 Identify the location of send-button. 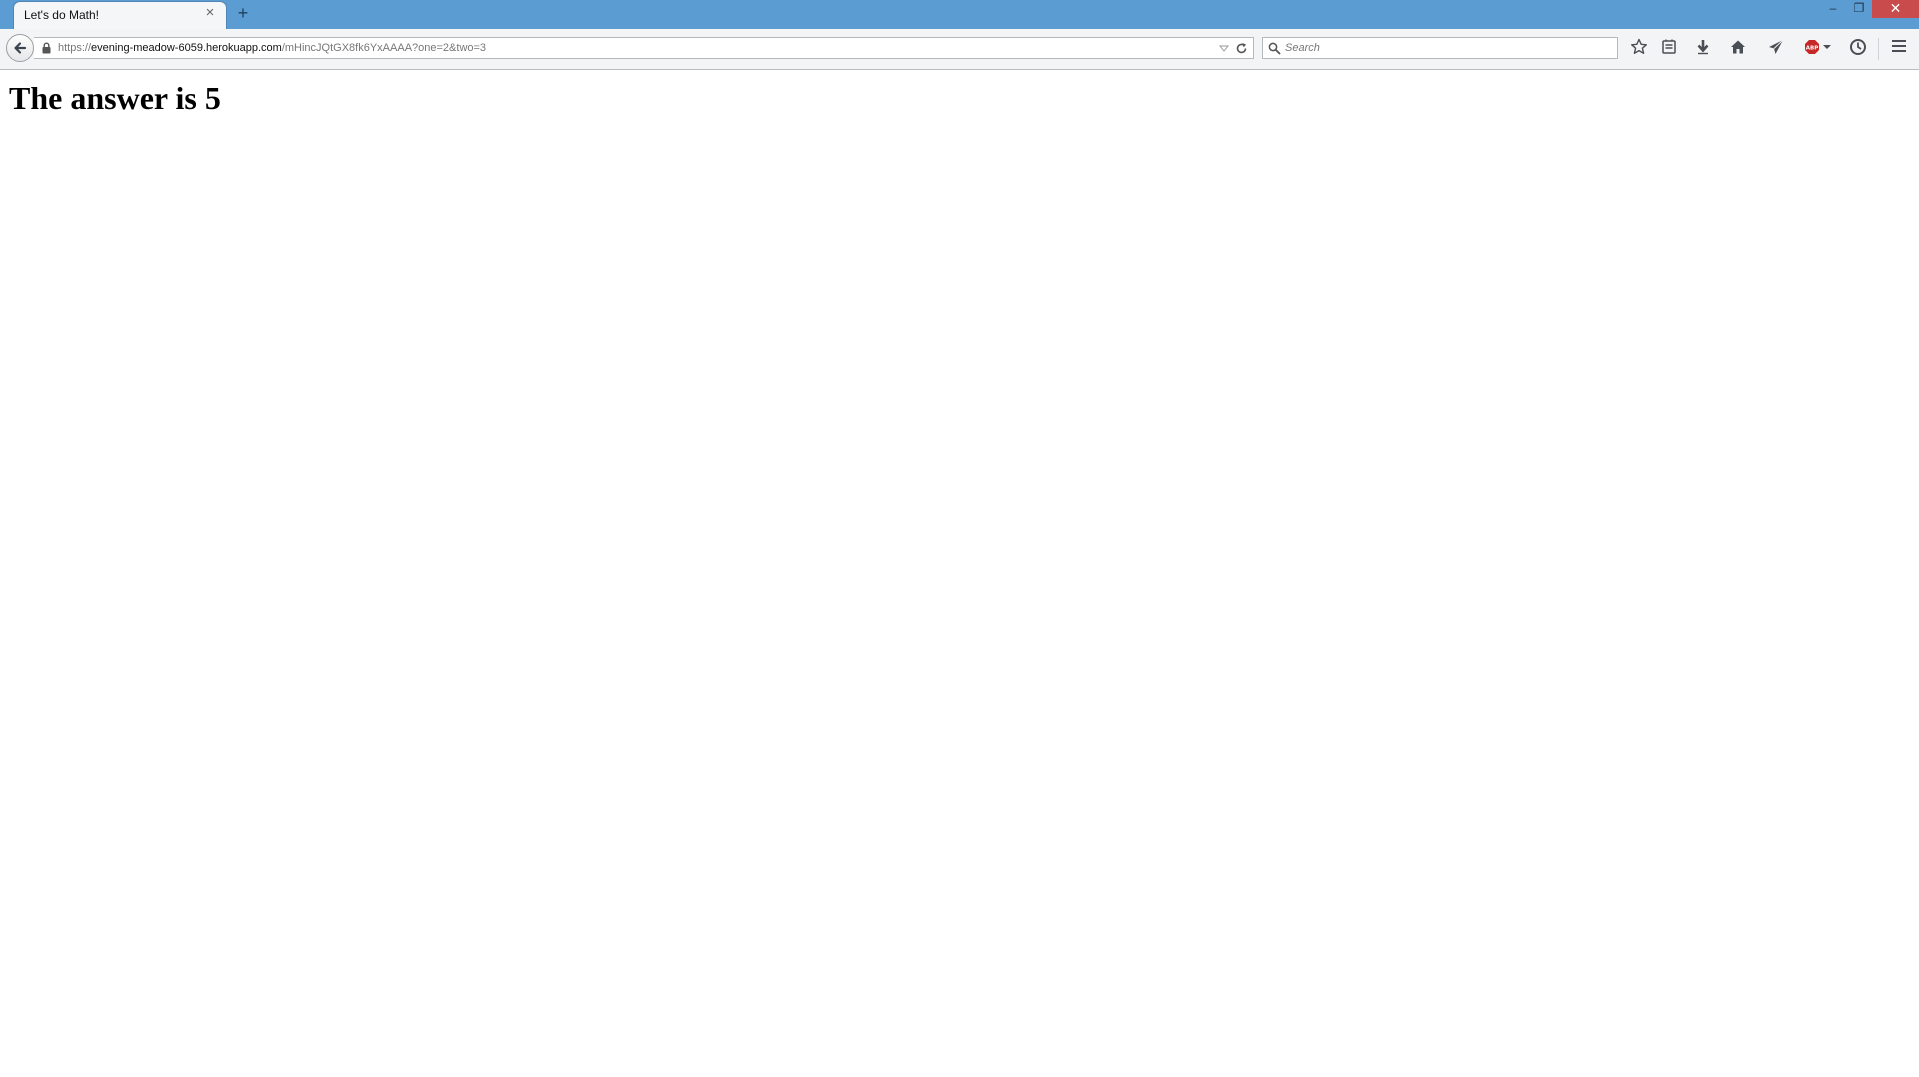
(1776, 48).